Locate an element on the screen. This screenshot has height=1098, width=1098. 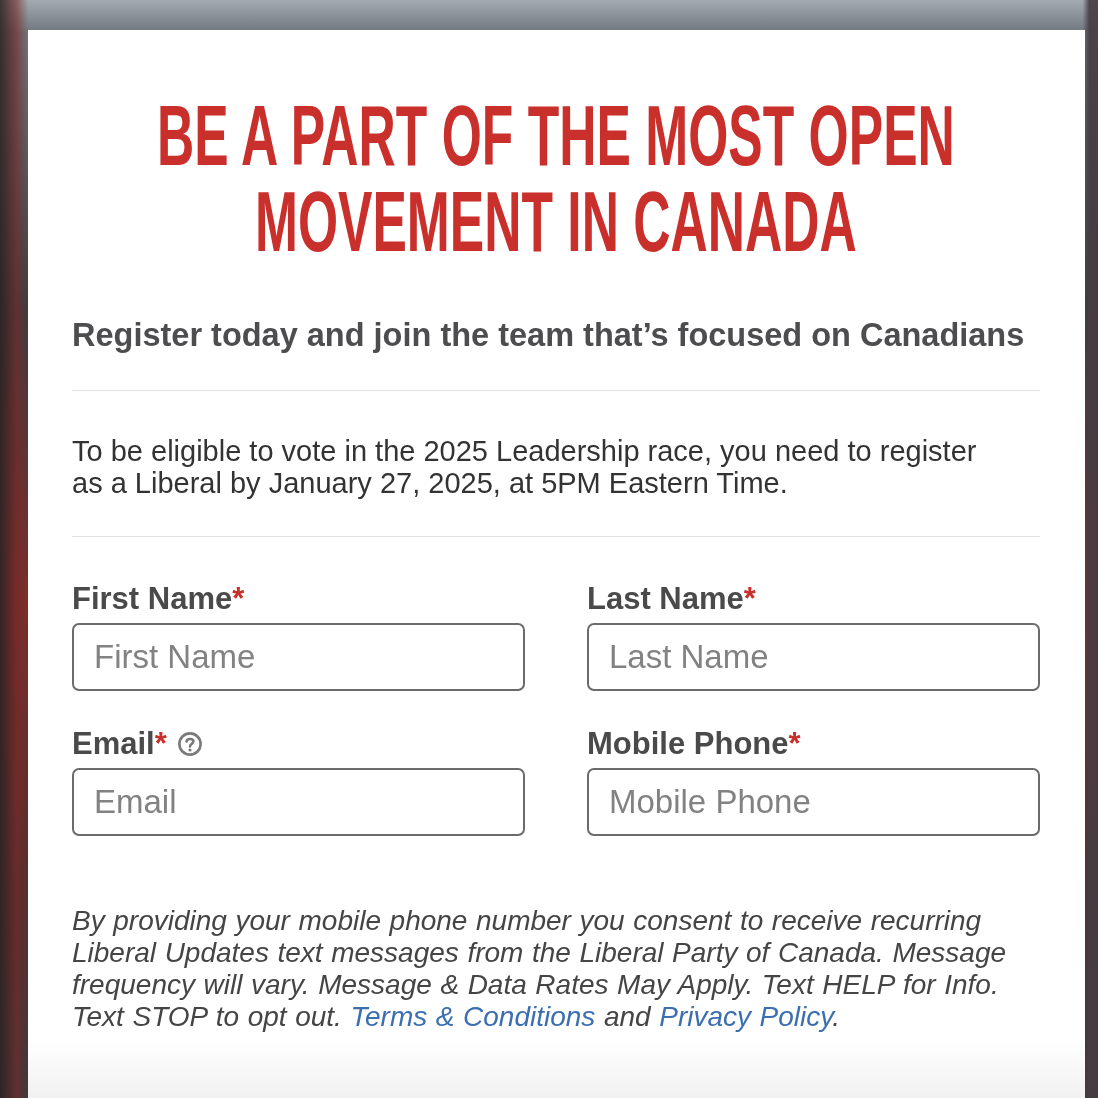
help-icon is located at coordinates (189, 744).